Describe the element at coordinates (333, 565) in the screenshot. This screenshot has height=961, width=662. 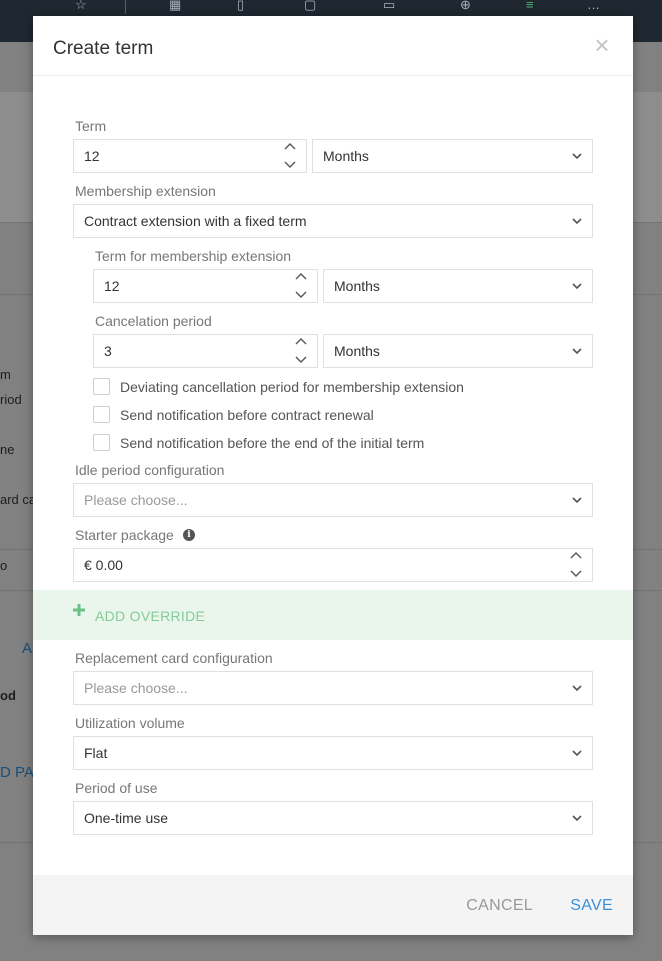
I see `starter-package-input: € 0.00` at that location.